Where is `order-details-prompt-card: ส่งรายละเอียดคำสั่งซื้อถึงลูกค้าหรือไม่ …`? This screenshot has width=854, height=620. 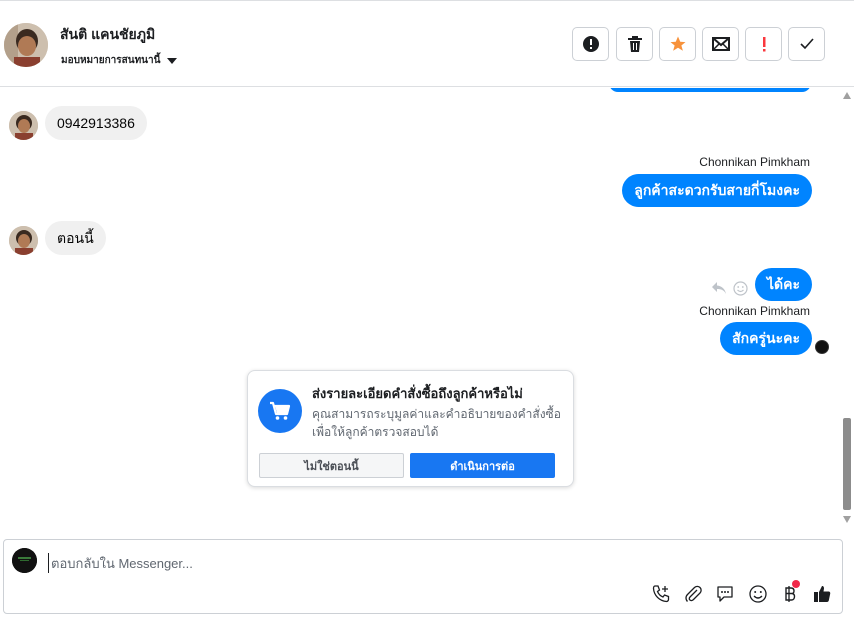 order-details-prompt-card: ส่งรายละเอียดคำสั่งซื้อถึงลูกค้าหรือไม่ … is located at coordinates (410, 428).